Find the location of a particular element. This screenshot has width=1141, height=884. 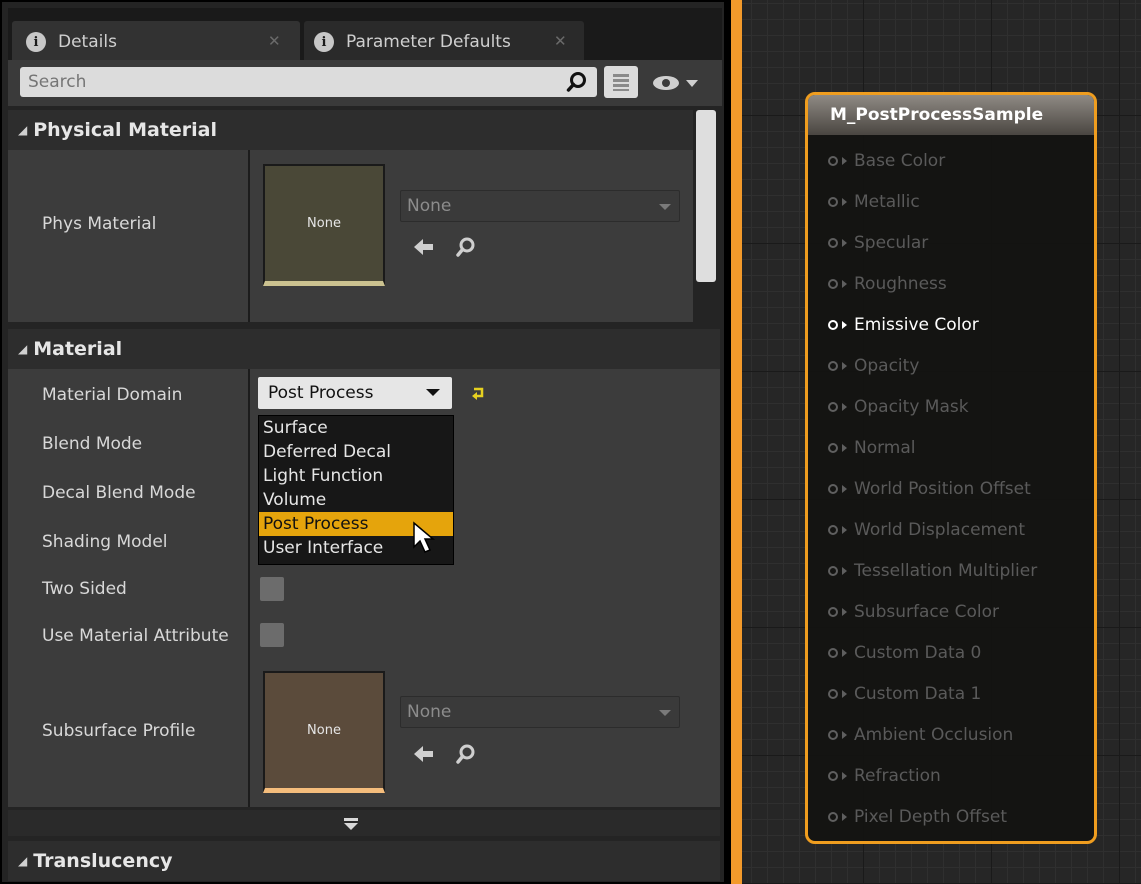

node-pin: Roughness is located at coordinates (951, 283).